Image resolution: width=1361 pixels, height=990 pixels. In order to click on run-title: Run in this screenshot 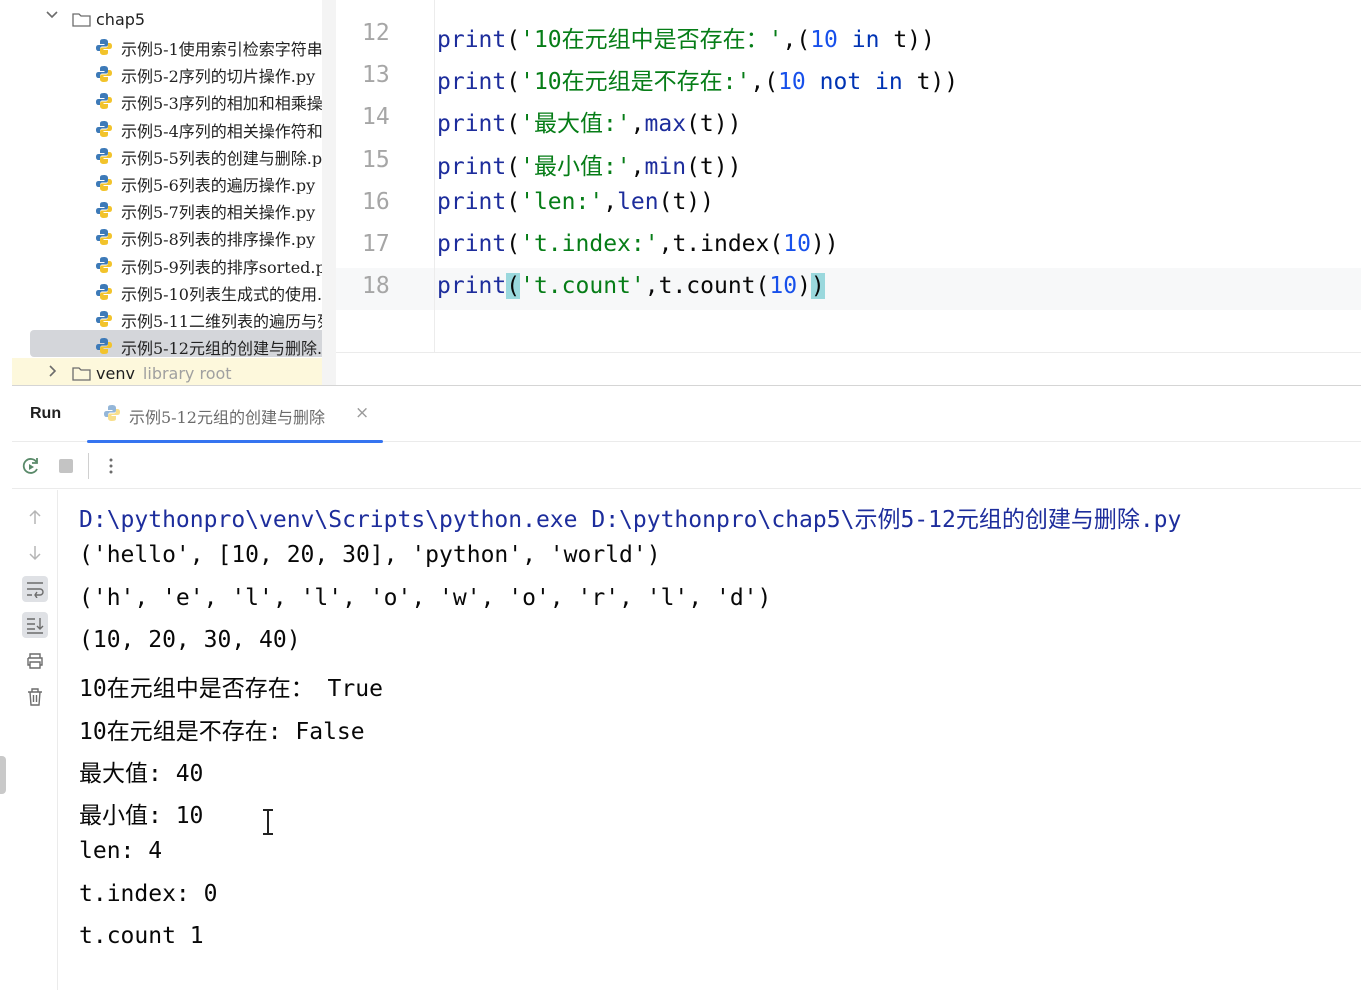, I will do `click(46, 413)`.